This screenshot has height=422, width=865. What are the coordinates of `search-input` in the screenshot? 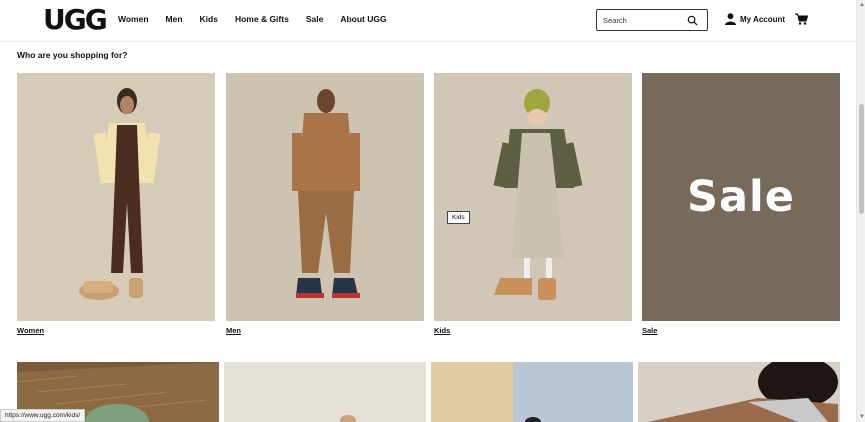 It's located at (639, 20).